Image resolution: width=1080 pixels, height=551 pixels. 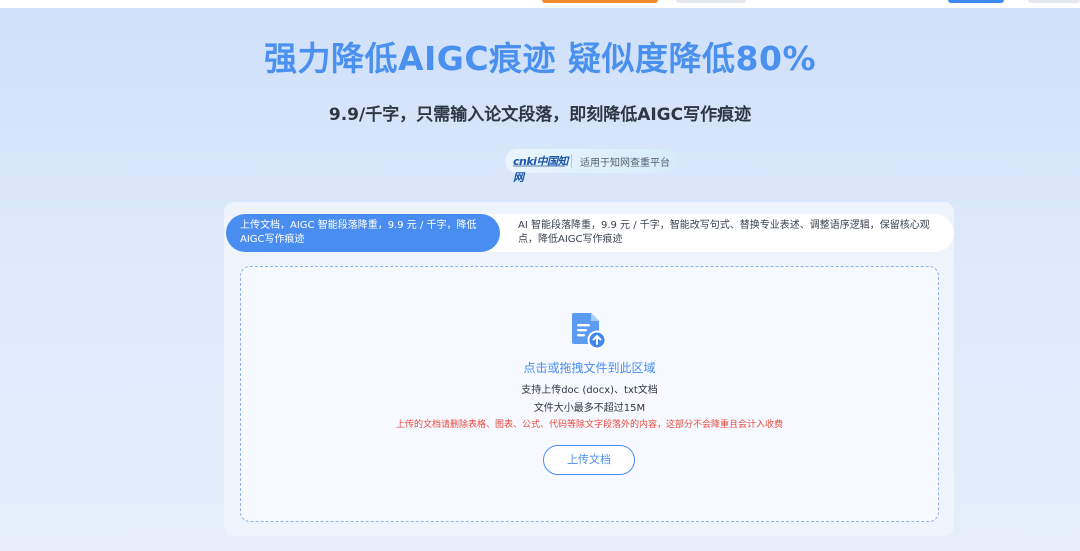 I want to click on upload-document-button: 上传文档, so click(x=589, y=460).